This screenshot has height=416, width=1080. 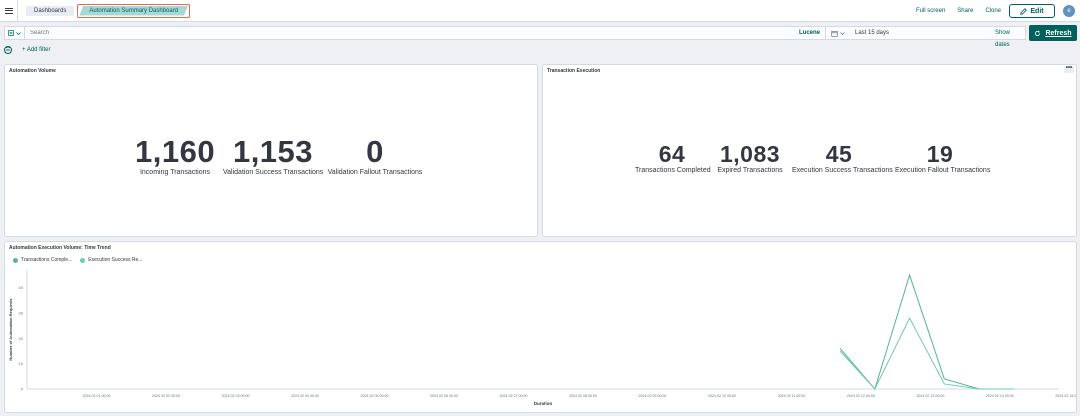 What do you see at coordinates (834, 33) in the screenshot?
I see `calendar-icon` at bounding box center [834, 33].